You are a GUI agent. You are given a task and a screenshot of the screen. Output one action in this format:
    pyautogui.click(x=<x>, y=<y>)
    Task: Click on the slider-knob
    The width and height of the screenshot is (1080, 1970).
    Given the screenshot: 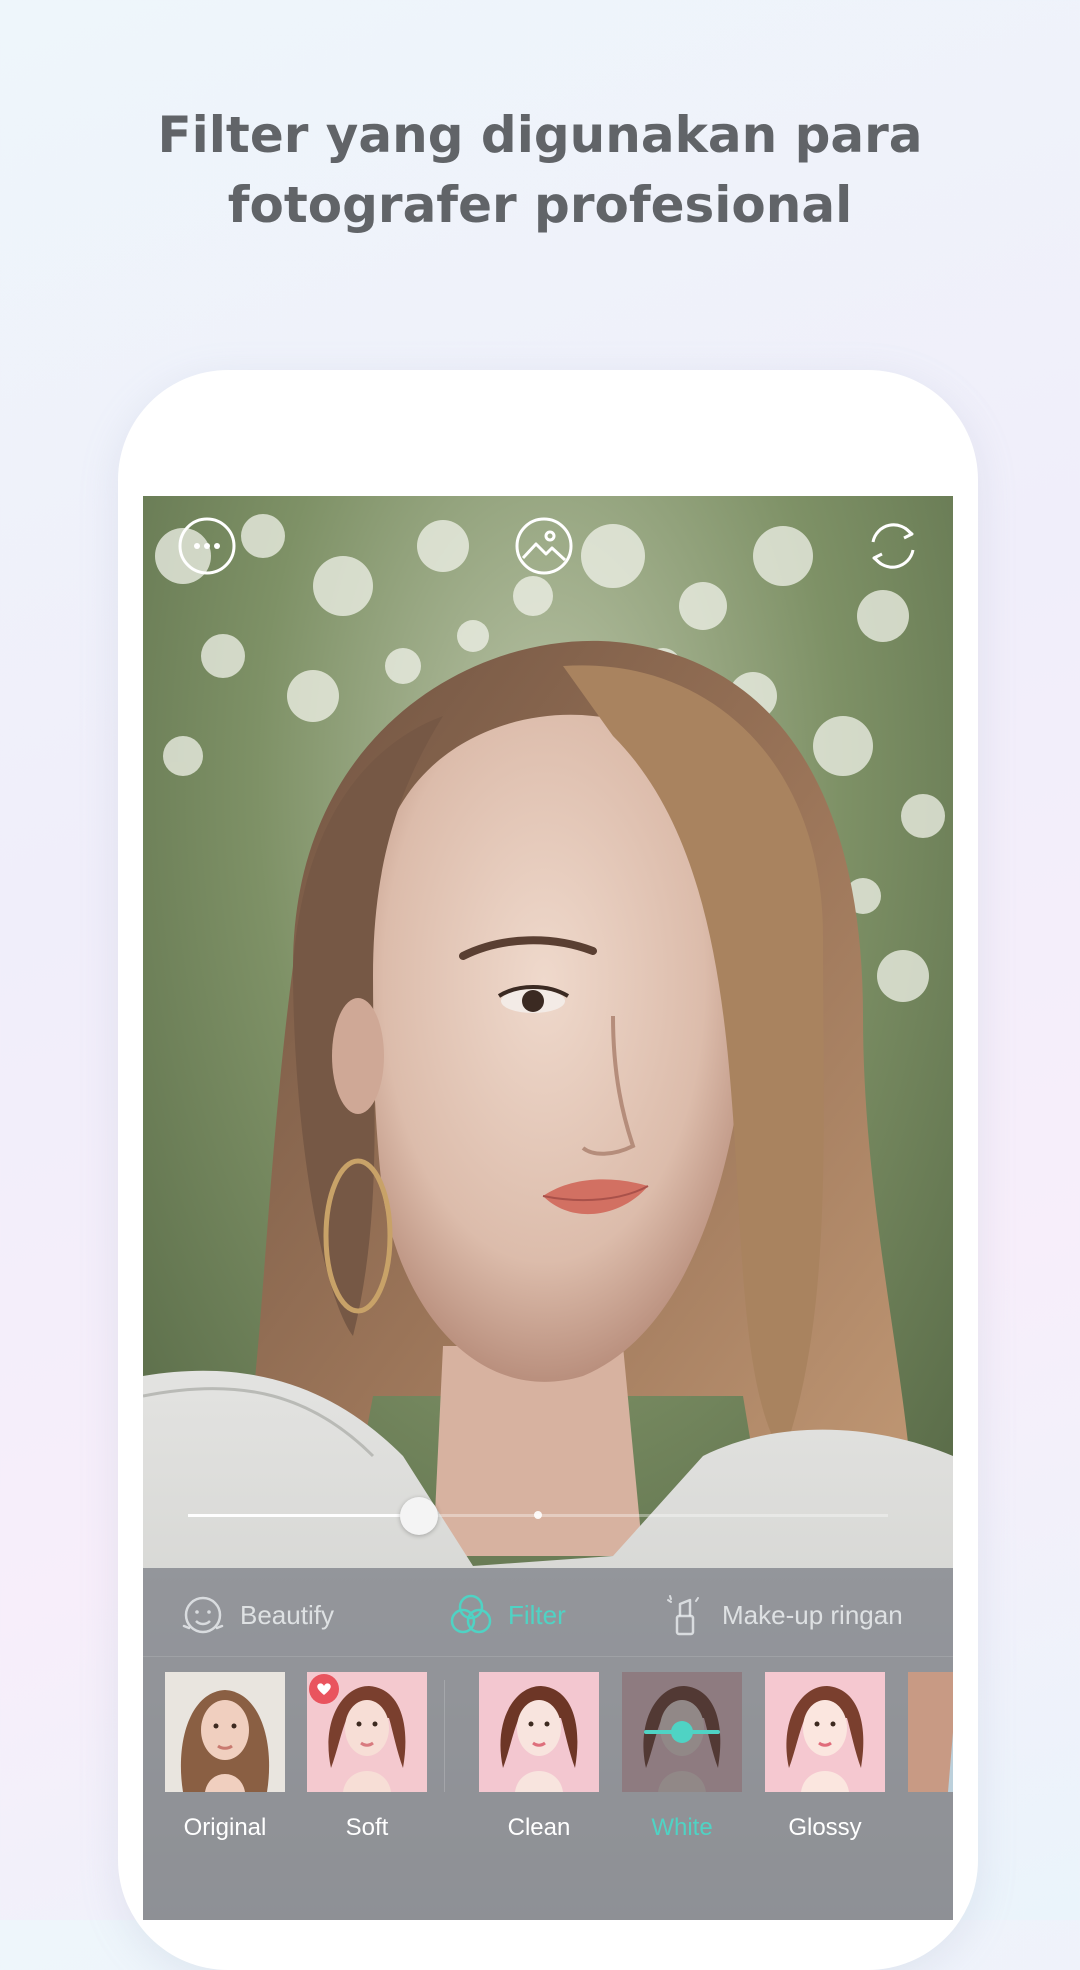 What is the action you would take?
    pyautogui.click(x=419, y=1516)
    